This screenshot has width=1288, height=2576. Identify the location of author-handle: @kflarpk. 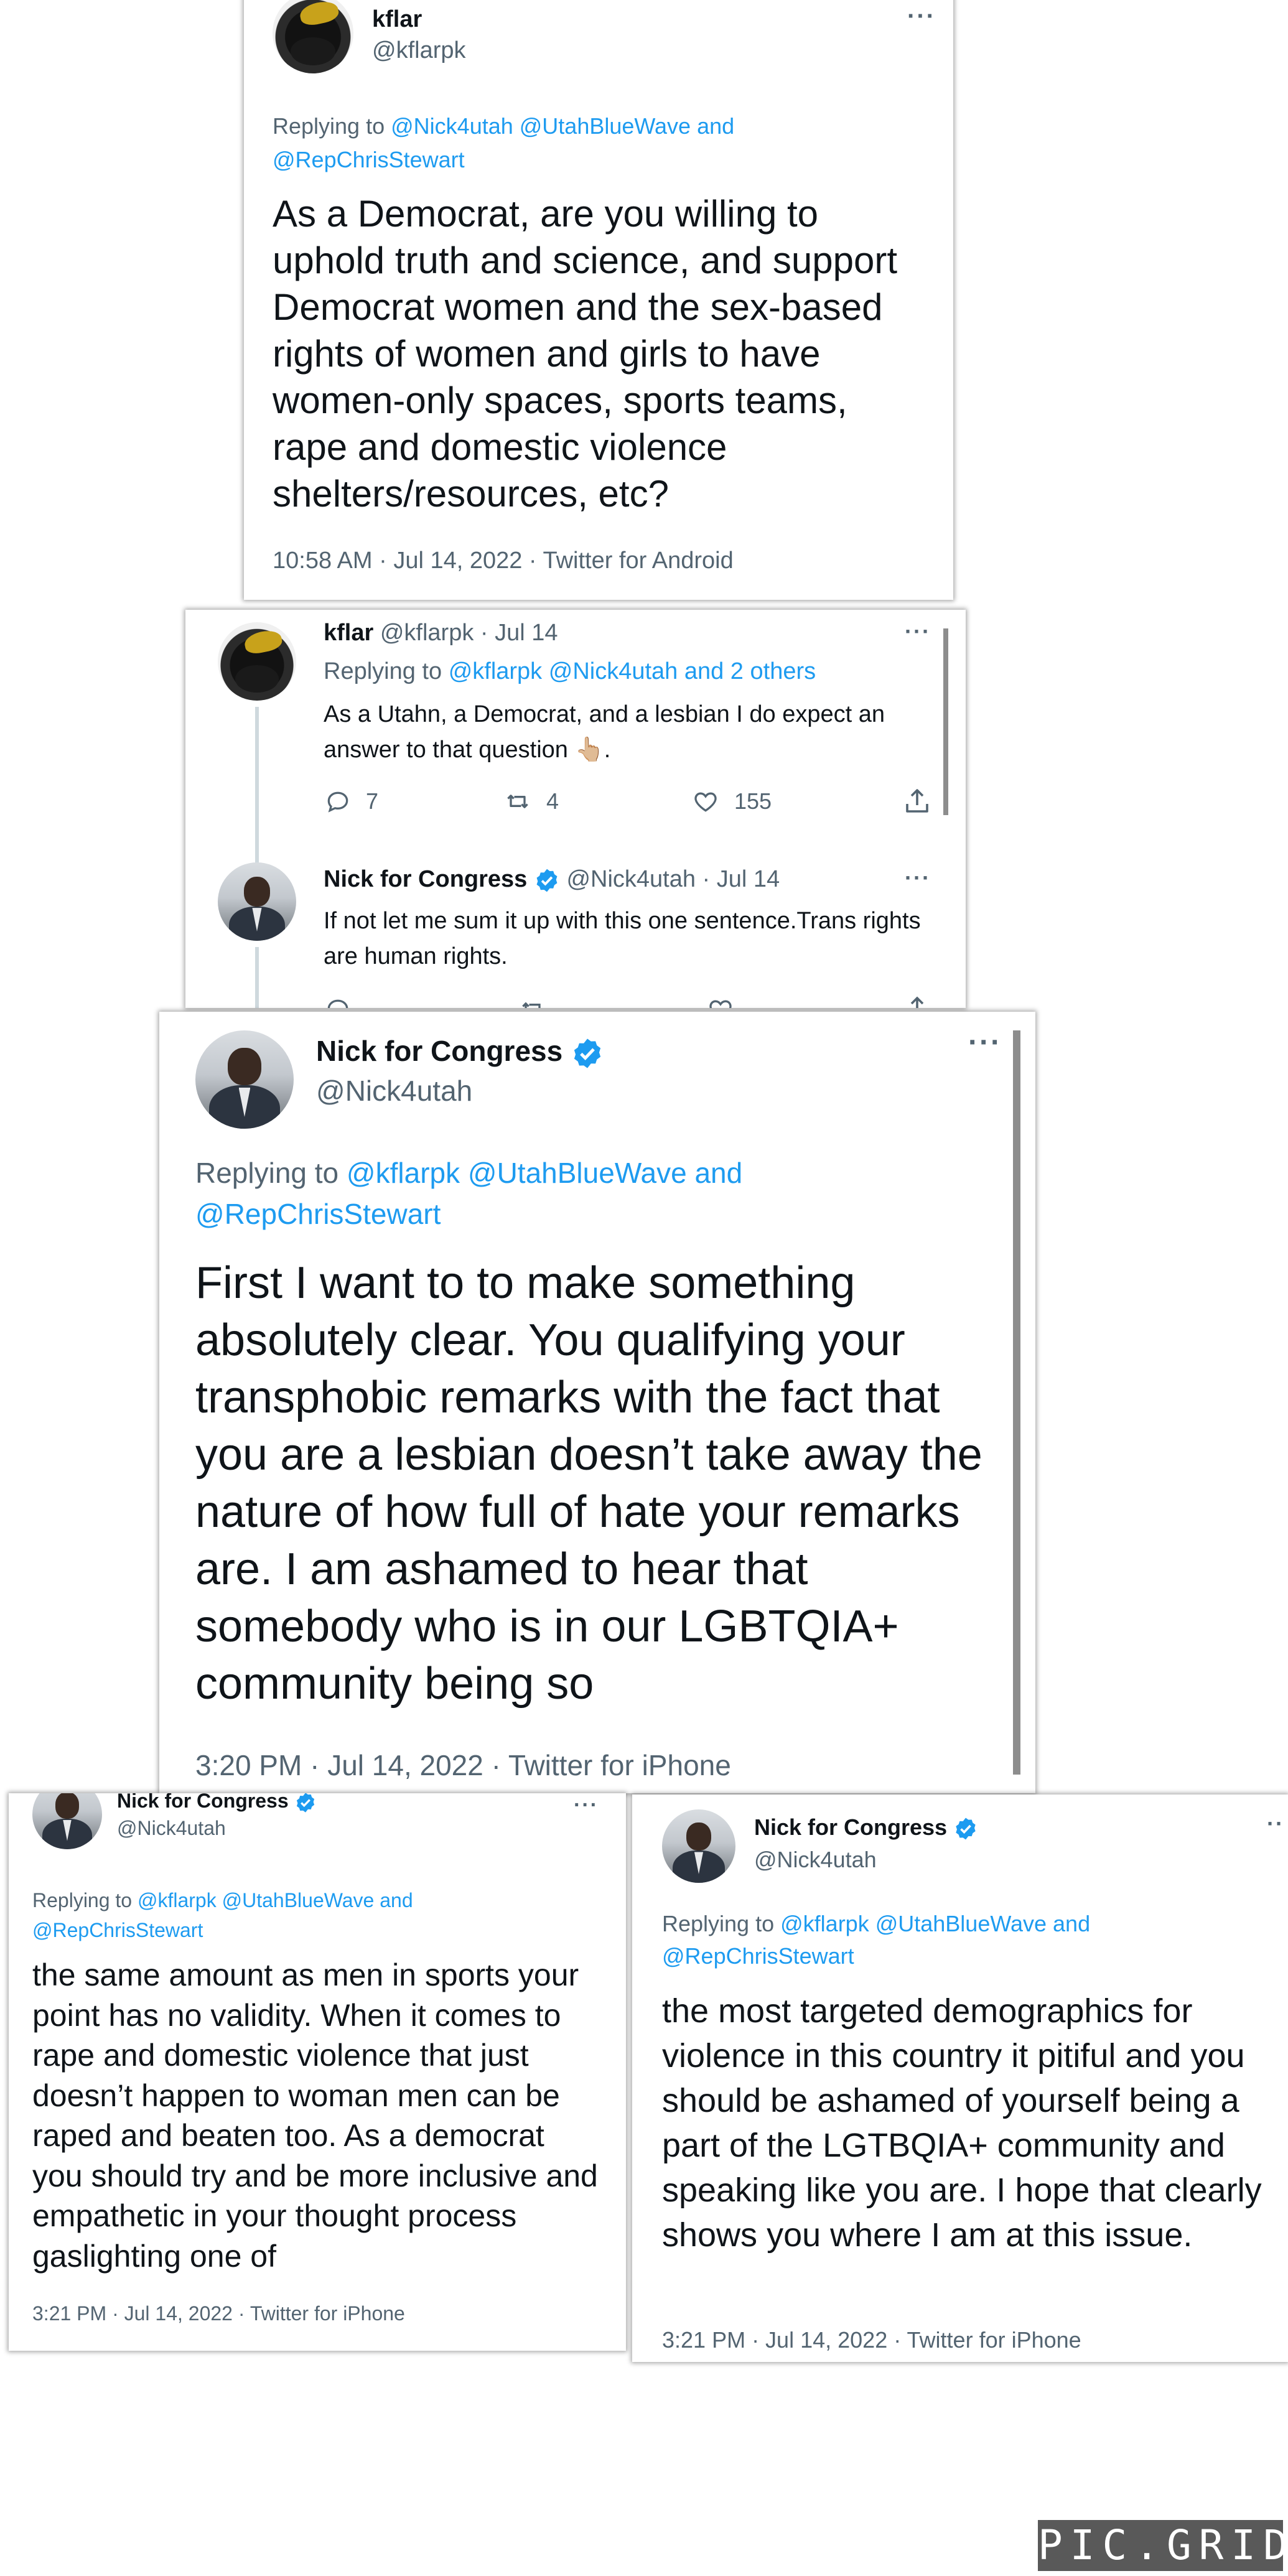
(419, 51).